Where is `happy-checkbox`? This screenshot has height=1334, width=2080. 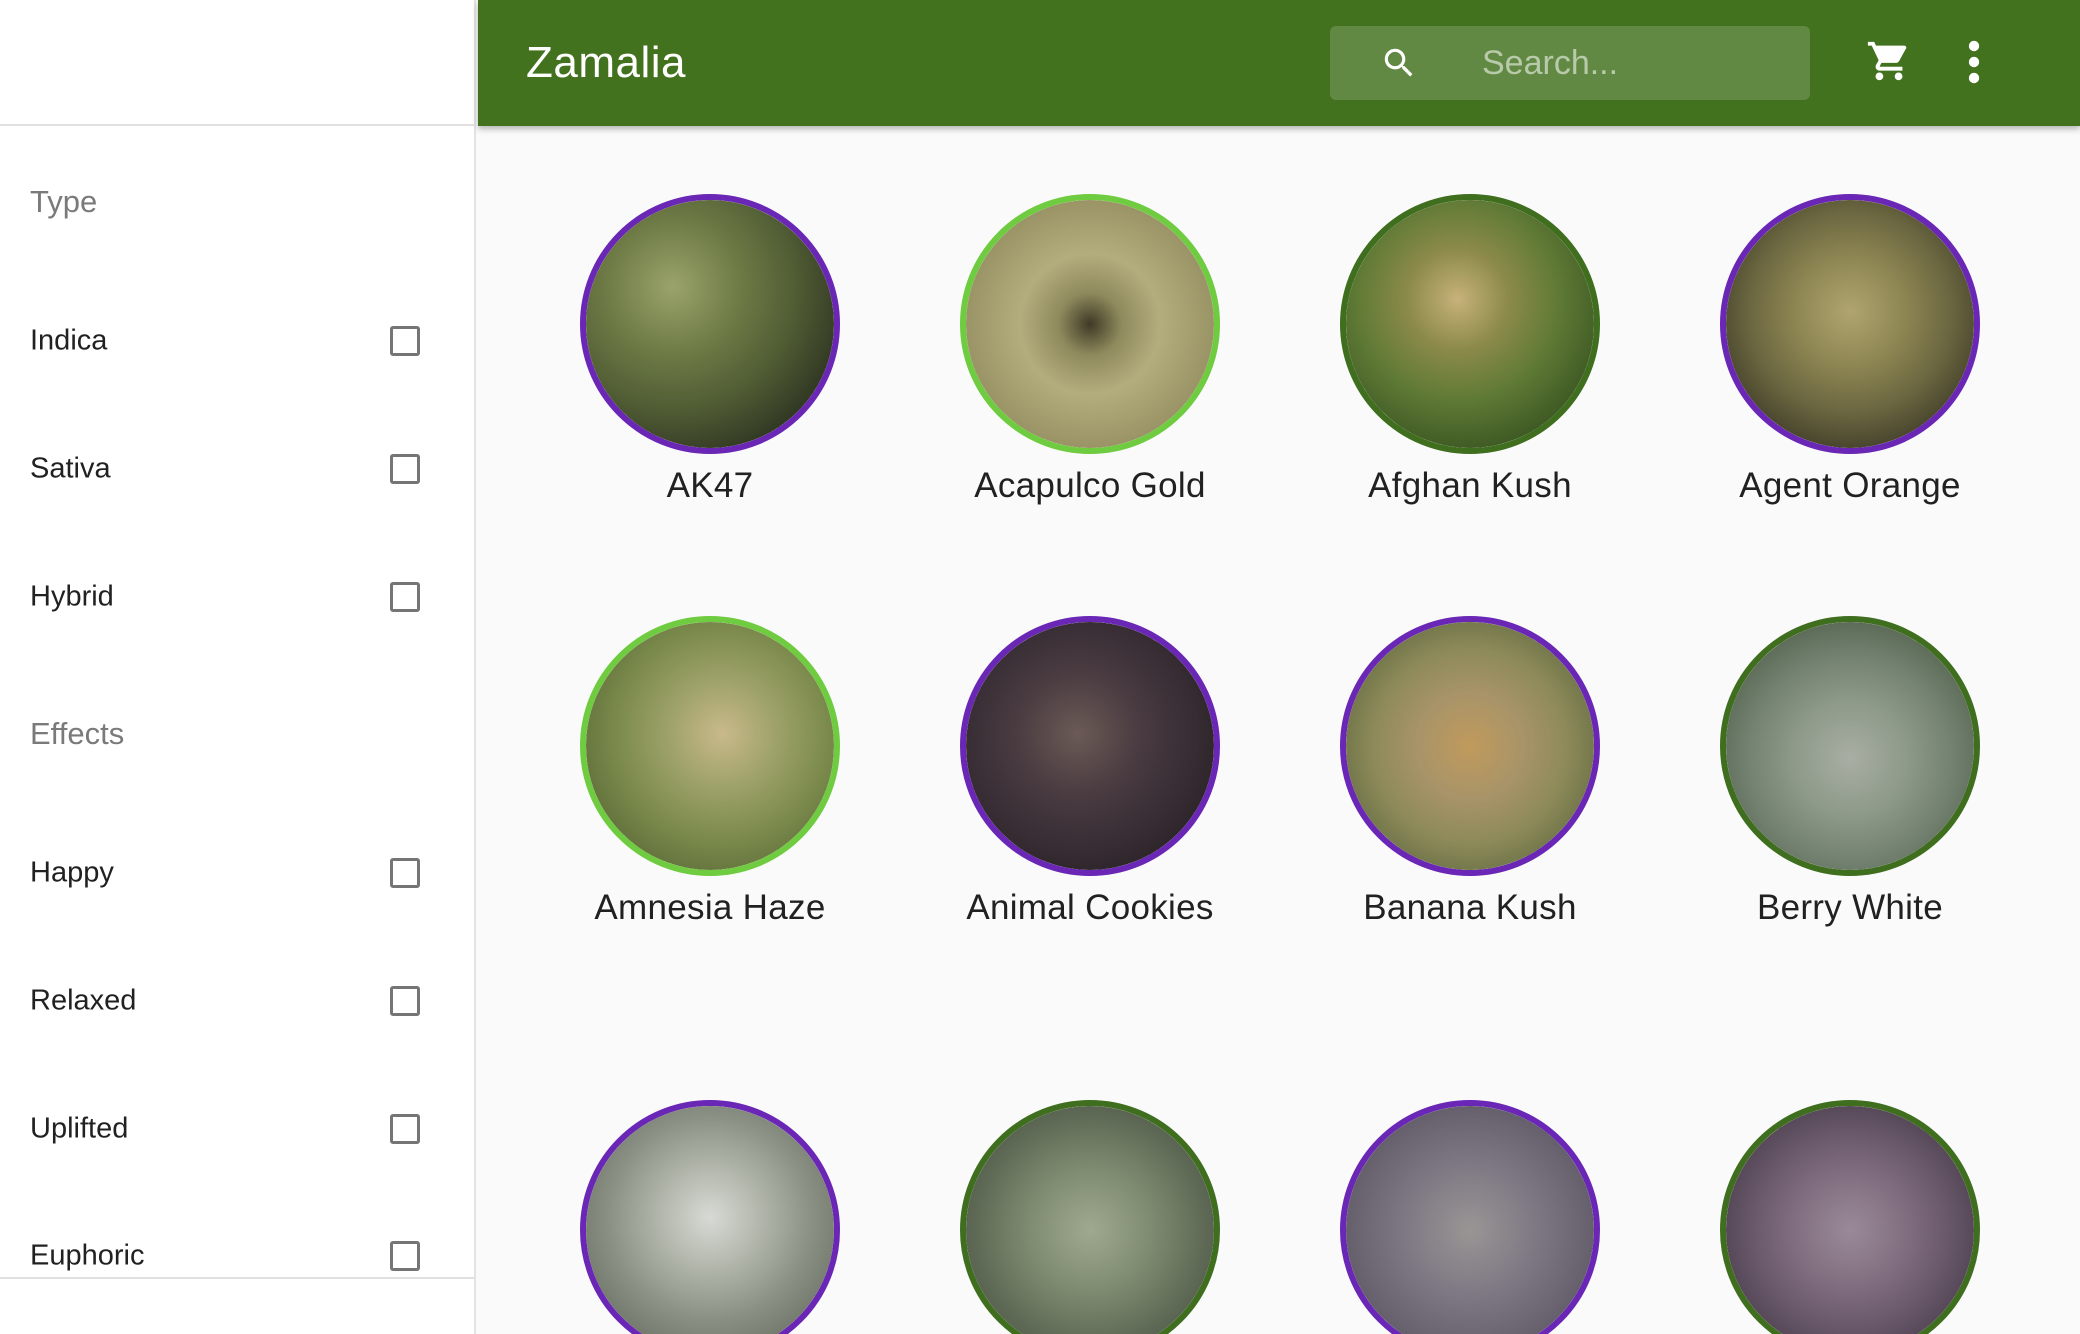
happy-checkbox is located at coordinates (405, 873).